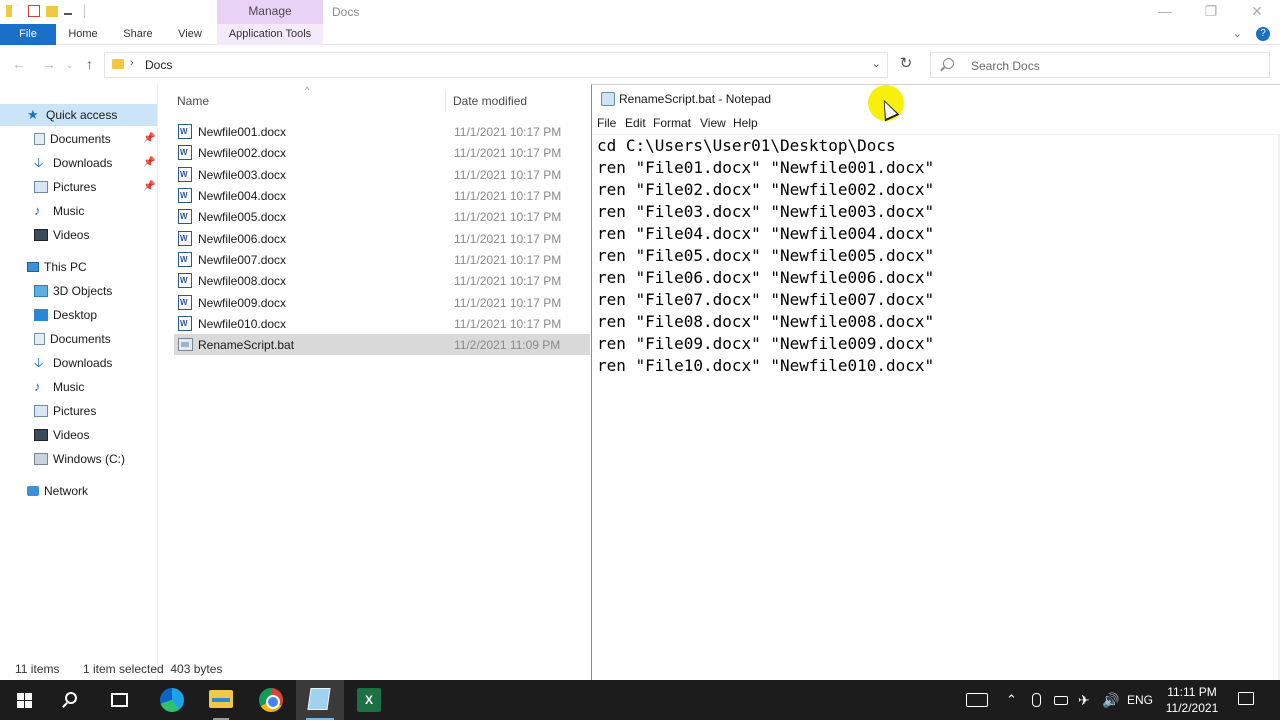 Image resolution: width=1280 pixels, height=720 pixels. Describe the element at coordinates (41, 187) in the screenshot. I see `pictures-icon` at that location.